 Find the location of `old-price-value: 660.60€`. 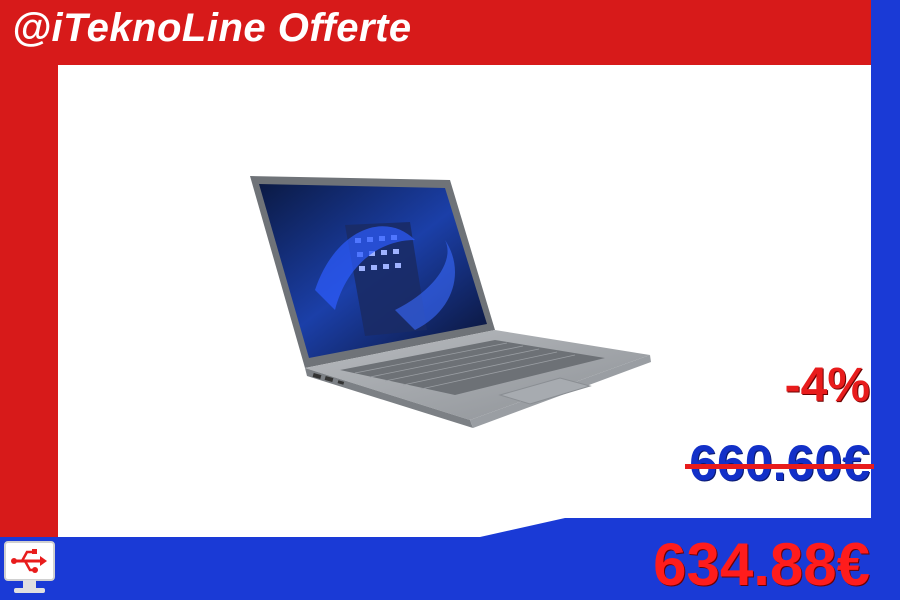

old-price-value: 660.60€ is located at coordinates (779, 463).